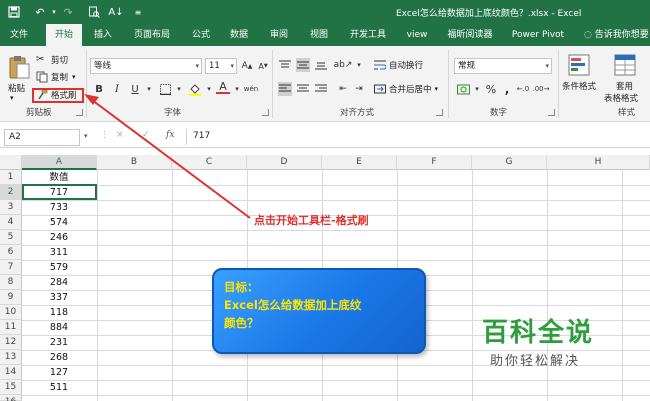 This screenshot has width=650, height=401. I want to click on goal-line-2: 颜色？, so click(241, 323).